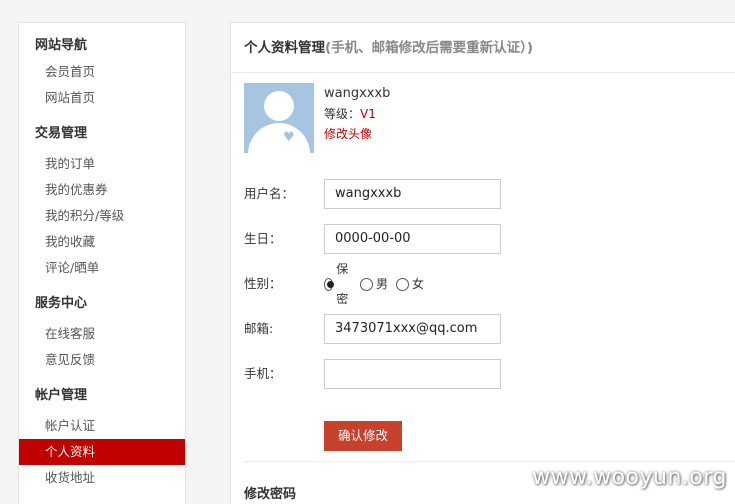 The image size is (735, 504). I want to click on gender-radio-secret: 保密, so click(338, 284).